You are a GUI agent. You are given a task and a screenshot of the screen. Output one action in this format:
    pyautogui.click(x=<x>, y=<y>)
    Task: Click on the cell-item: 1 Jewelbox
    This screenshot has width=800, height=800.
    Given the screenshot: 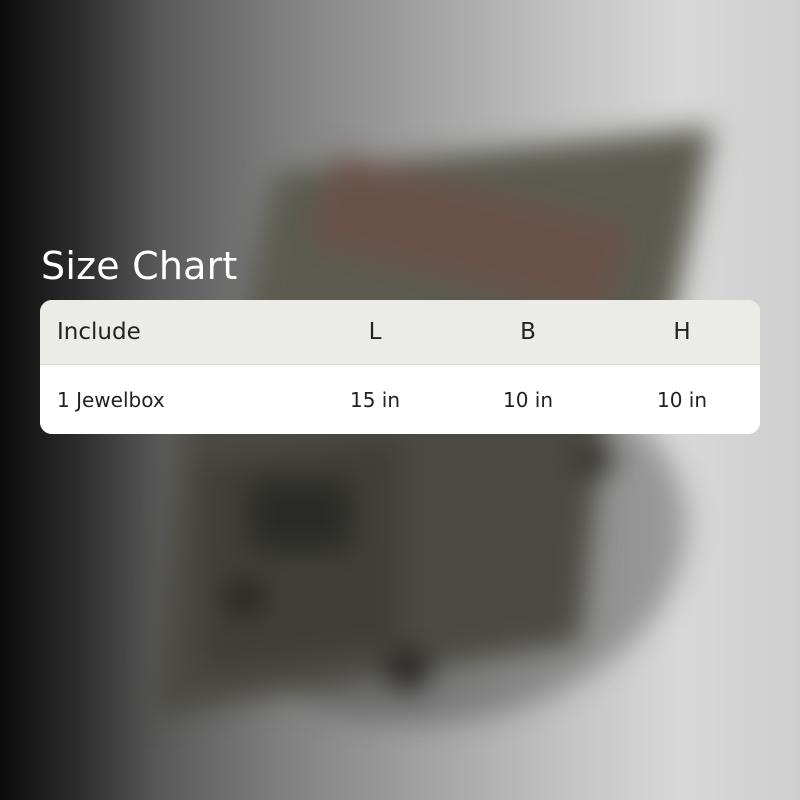 What is the action you would take?
    pyautogui.click(x=111, y=399)
    